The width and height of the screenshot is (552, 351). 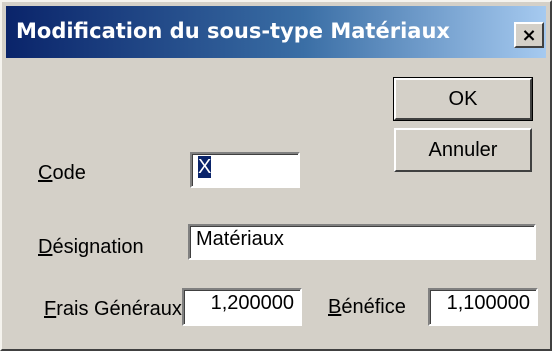 I want to click on benefice-label-text: énéfice, so click(x=373, y=307).